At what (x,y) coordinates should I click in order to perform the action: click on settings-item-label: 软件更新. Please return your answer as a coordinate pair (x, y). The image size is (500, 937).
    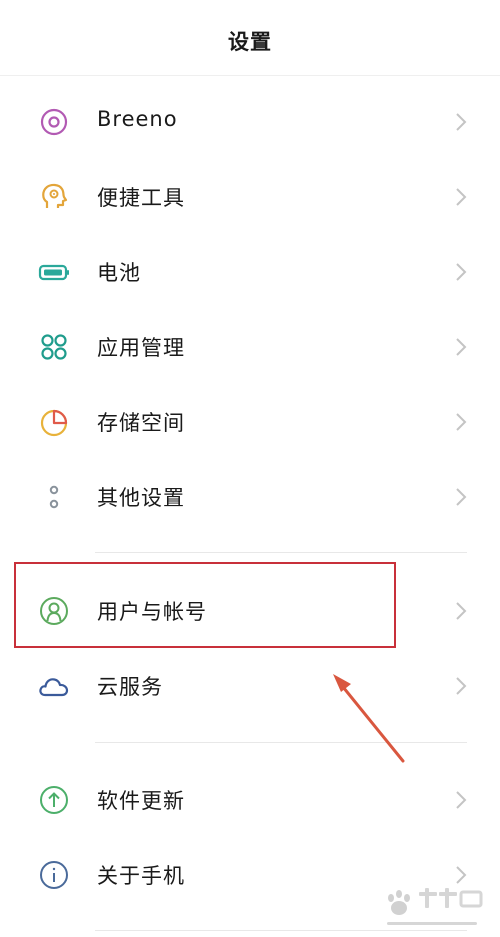
    Looking at the image, I should click on (141, 801).